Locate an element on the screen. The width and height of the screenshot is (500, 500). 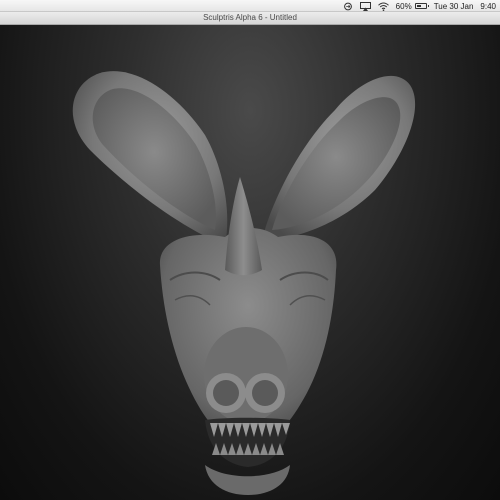
status-area: 60% Tue 30 Jan 9:40 is located at coordinates (419, 6).